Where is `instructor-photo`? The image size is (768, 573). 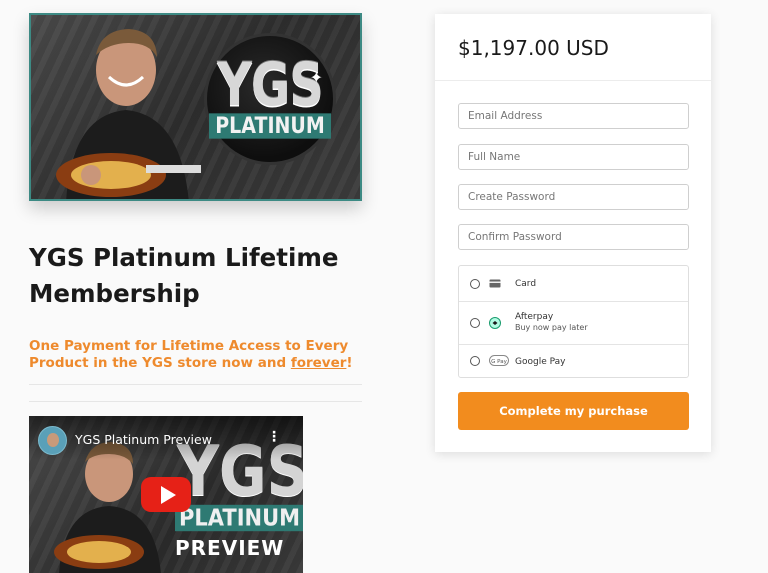
instructor-photo is located at coordinates (128, 114).